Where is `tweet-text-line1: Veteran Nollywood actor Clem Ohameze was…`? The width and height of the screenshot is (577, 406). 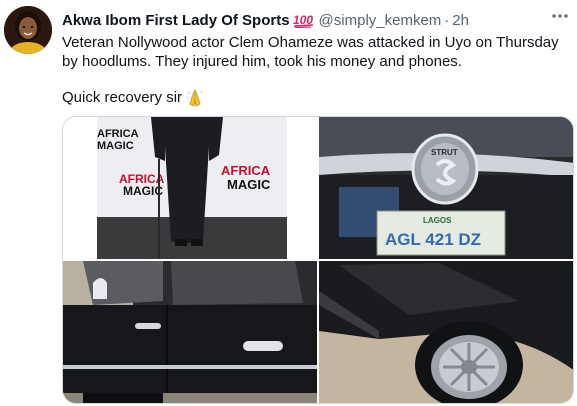
tweet-text-line1: Veteran Nollywood actor Clem Ohameze was… is located at coordinates (310, 52).